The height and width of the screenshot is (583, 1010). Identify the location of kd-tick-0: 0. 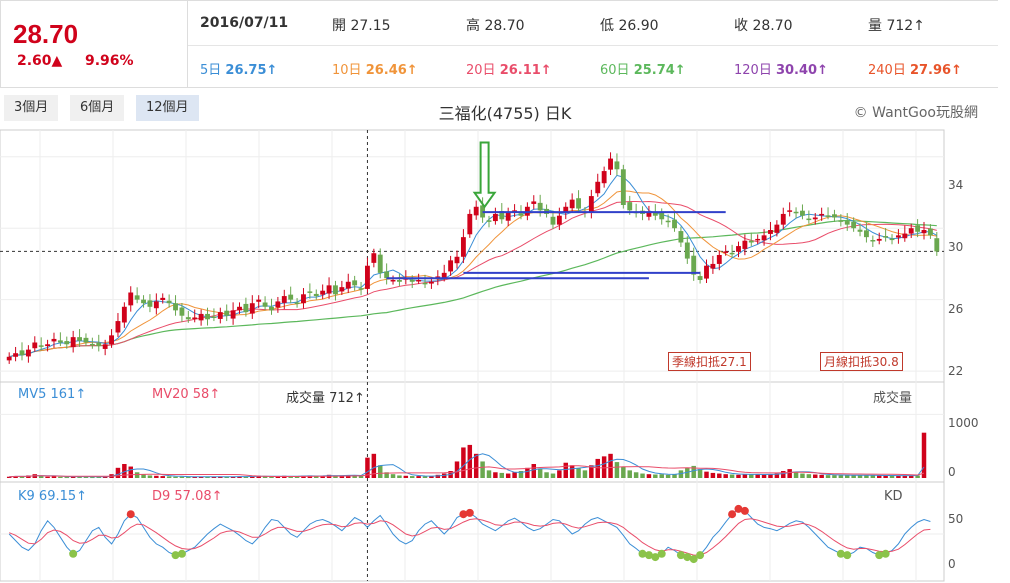
(952, 564).